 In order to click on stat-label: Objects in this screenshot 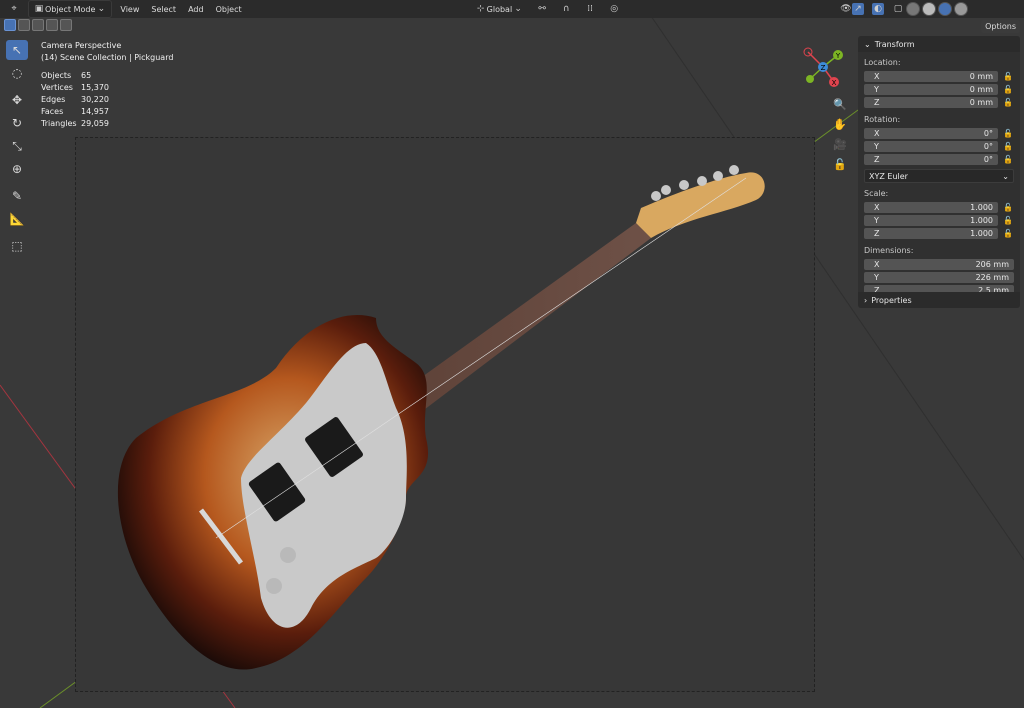, I will do `click(56, 75)`.